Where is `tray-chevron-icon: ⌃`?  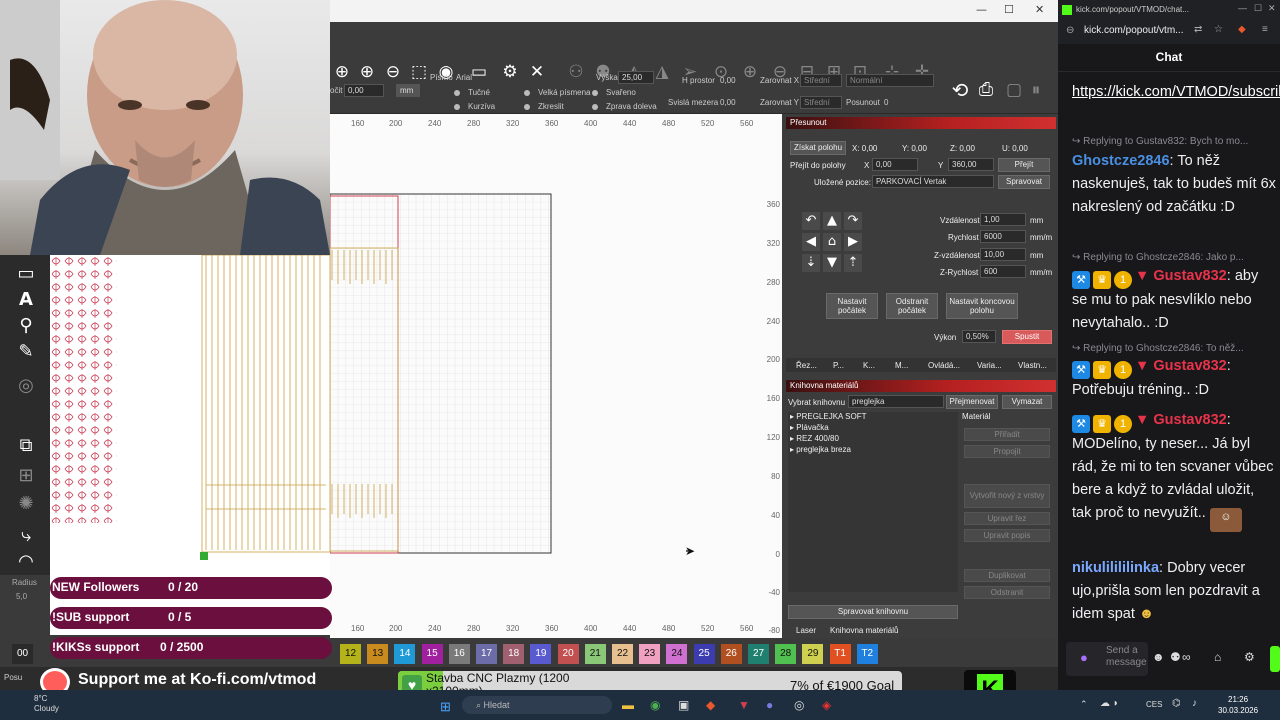 tray-chevron-icon: ⌃ is located at coordinates (1084, 704).